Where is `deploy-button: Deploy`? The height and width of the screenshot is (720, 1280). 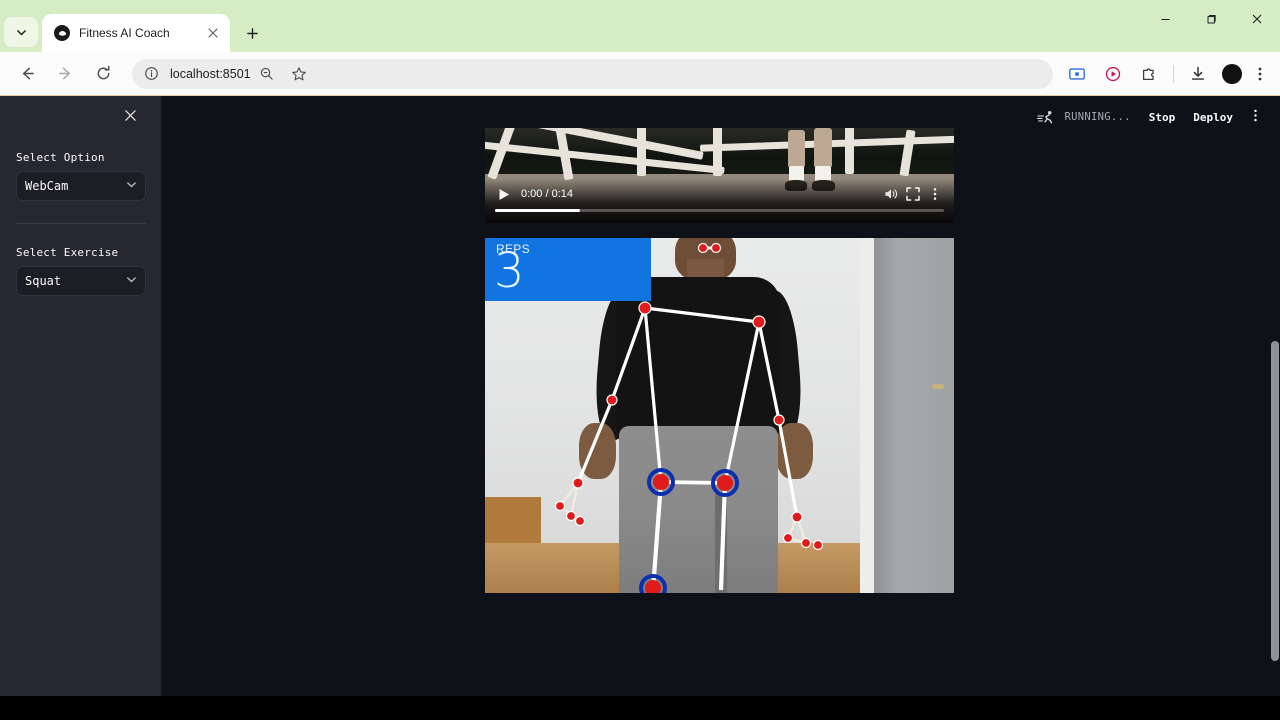
deploy-button: Deploy is located at coordinates (1213, 117).